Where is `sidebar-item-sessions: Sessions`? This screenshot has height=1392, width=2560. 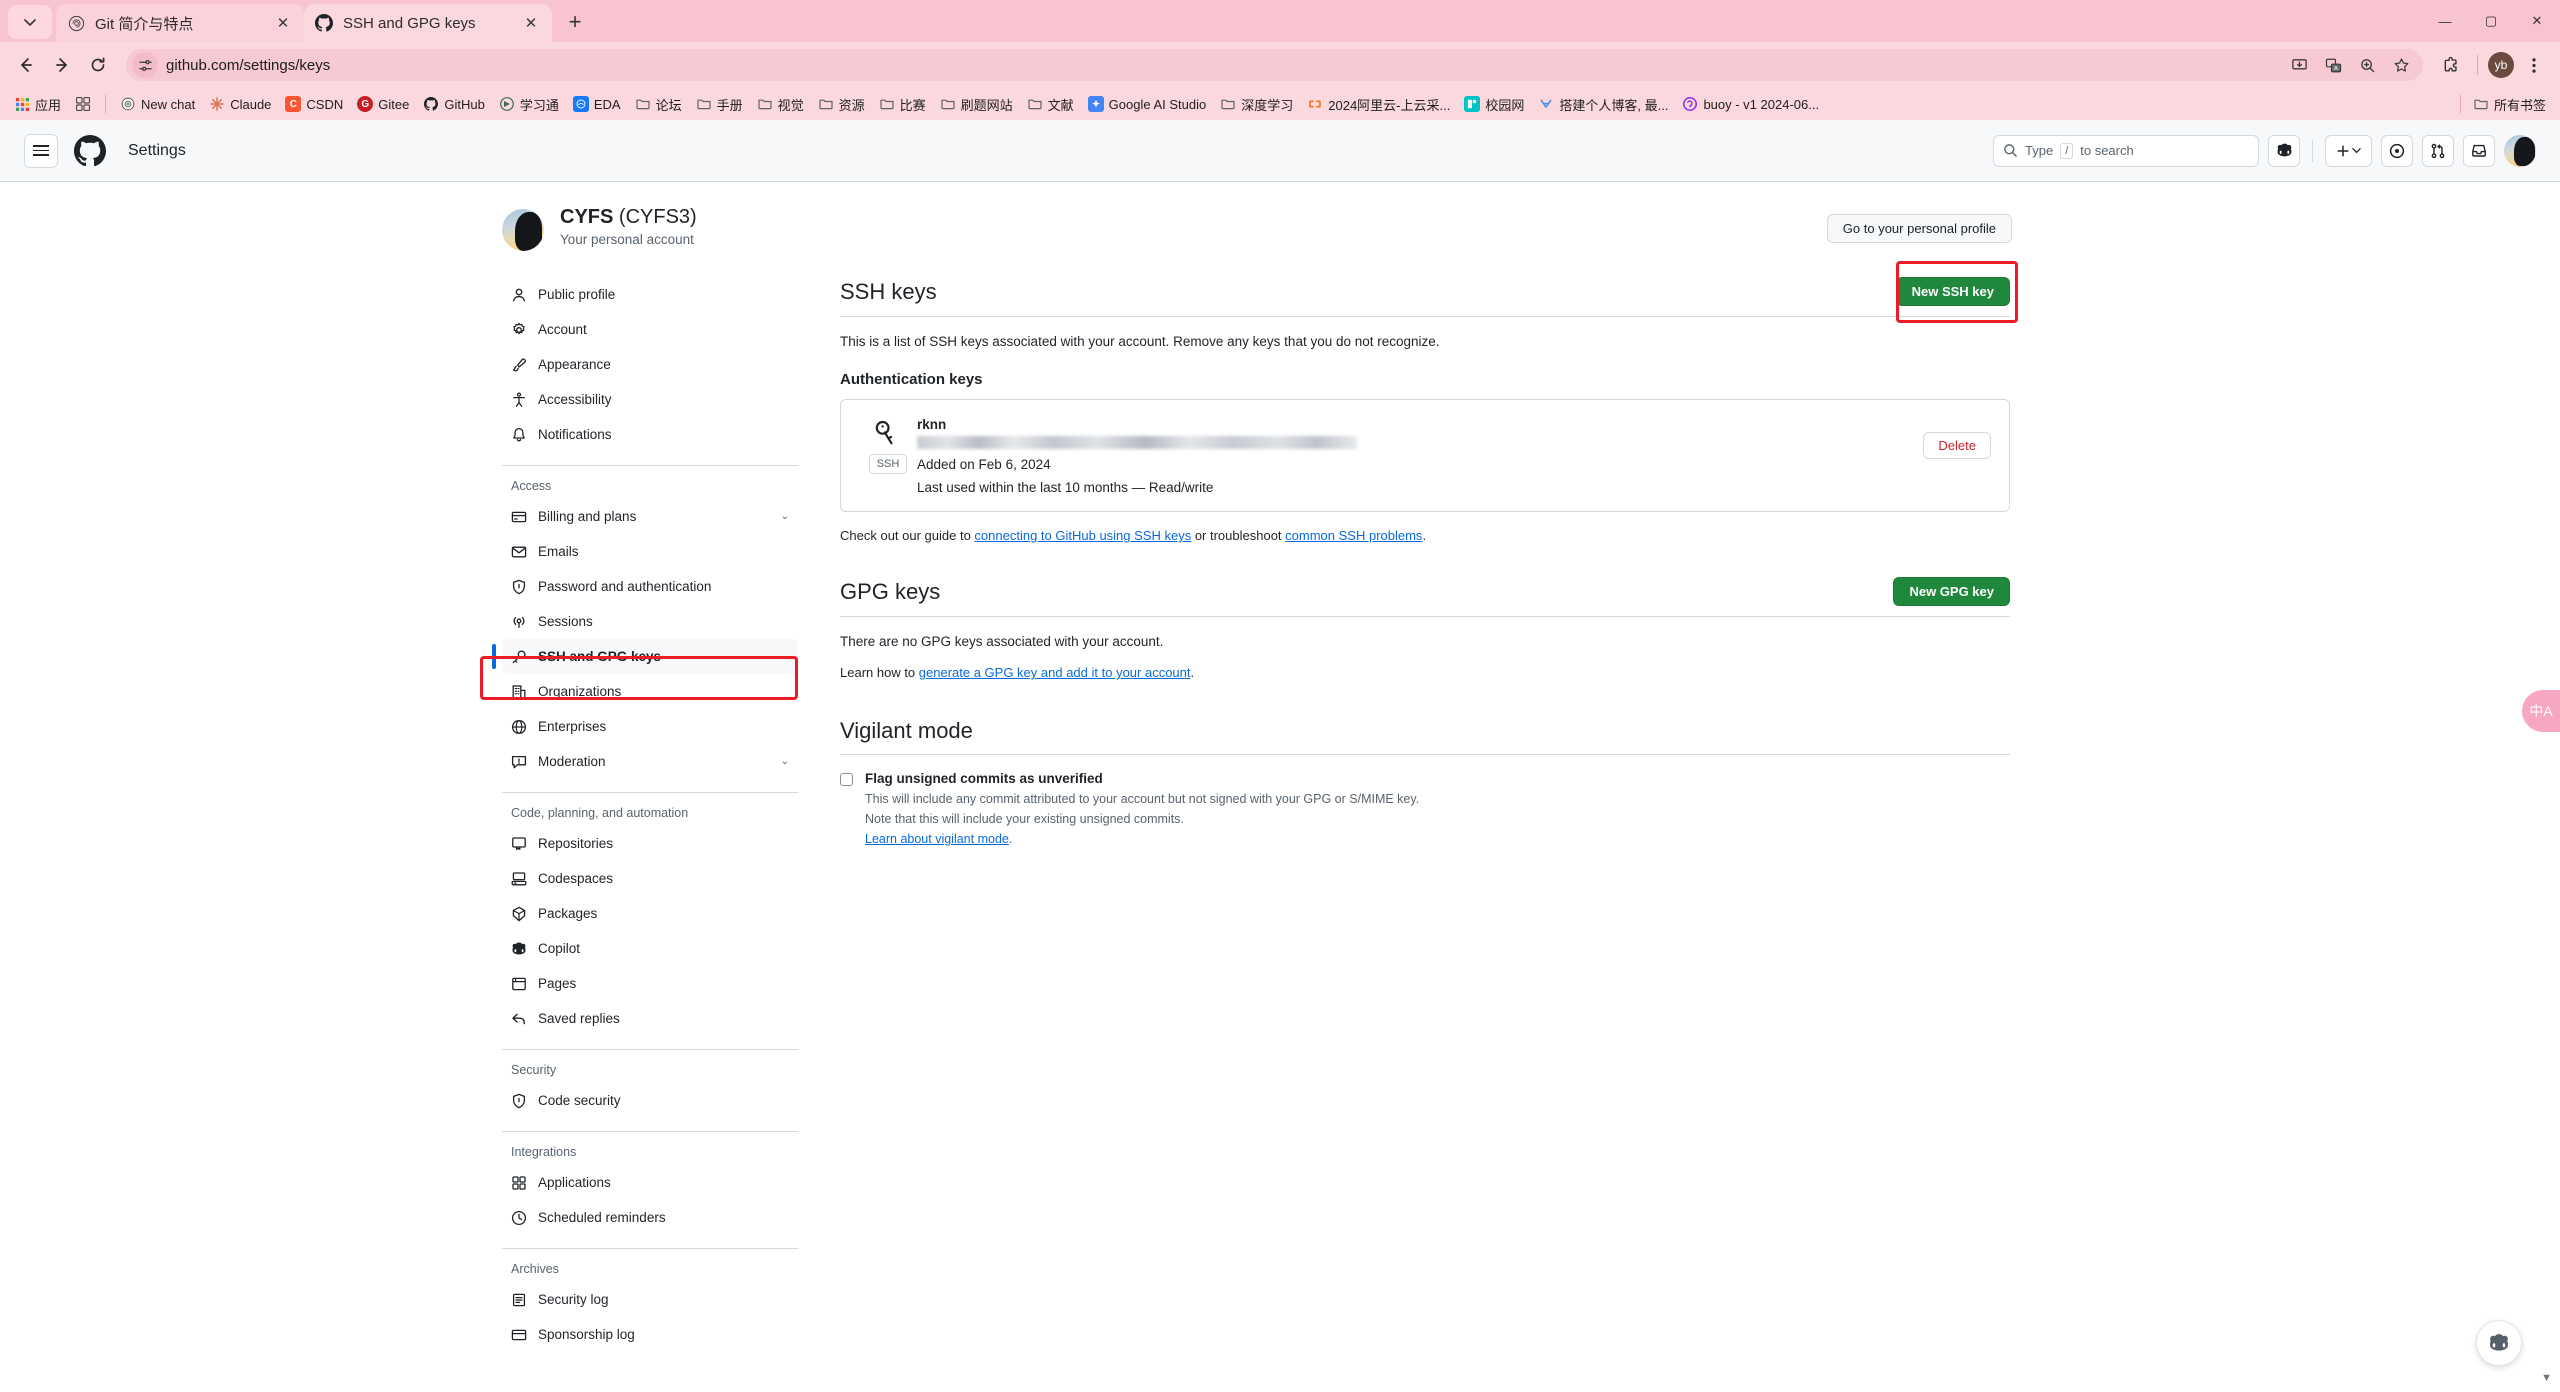
sidebar-item-sessions: Sessions is located at coordinates (650, 621).